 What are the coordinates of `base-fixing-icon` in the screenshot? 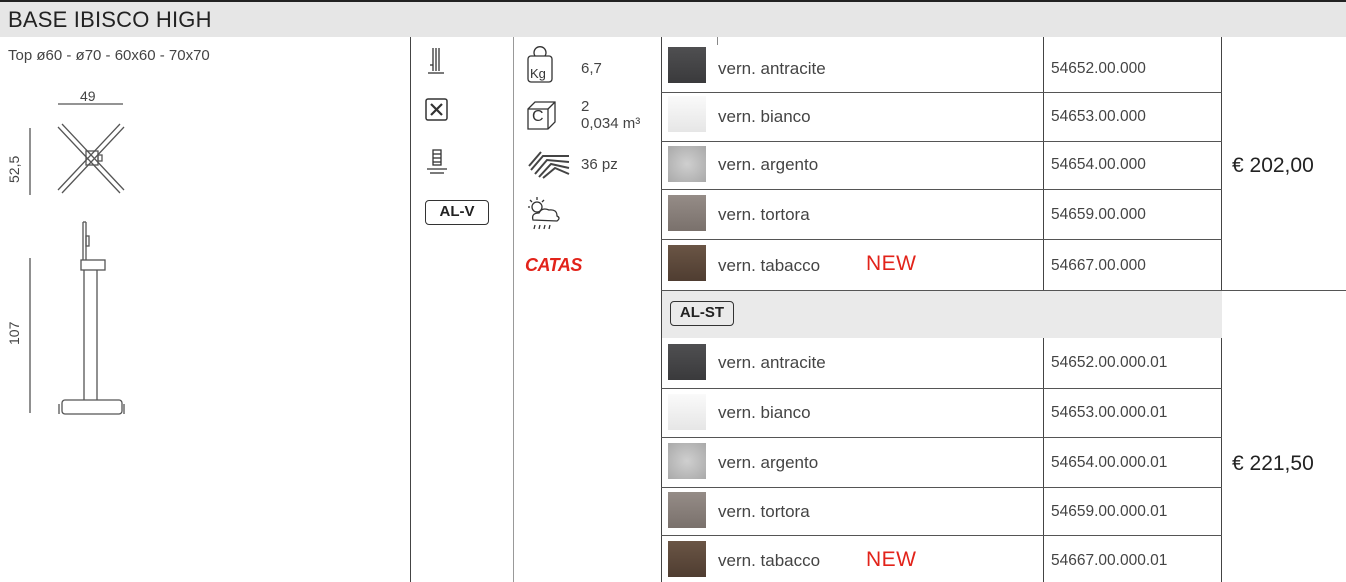 It's located at (437, 161).